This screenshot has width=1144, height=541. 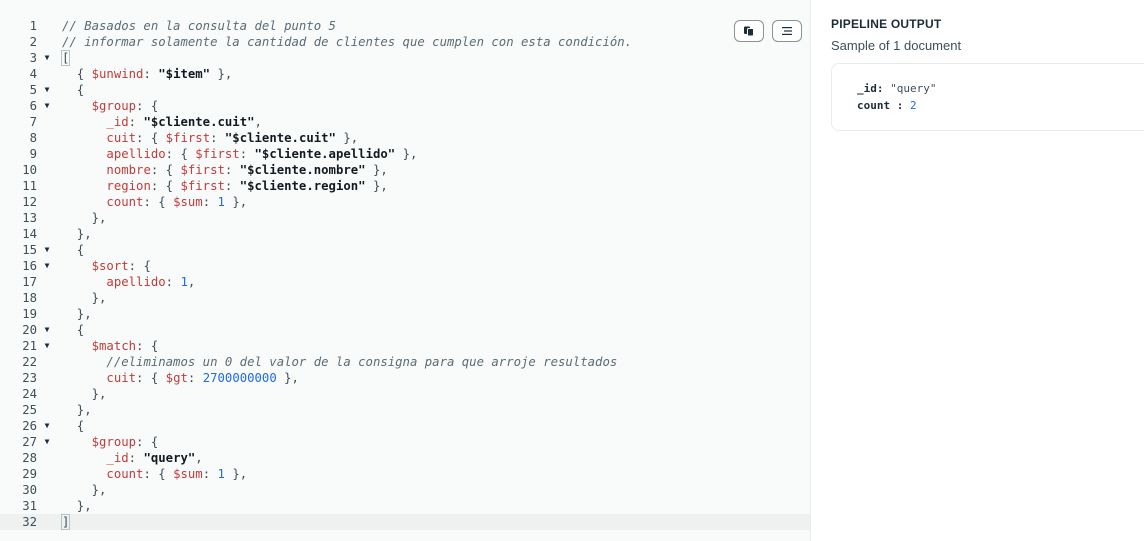 I want to click on code-text: region: { $first: "$cliente.region" },, so click(x=224, y=186).